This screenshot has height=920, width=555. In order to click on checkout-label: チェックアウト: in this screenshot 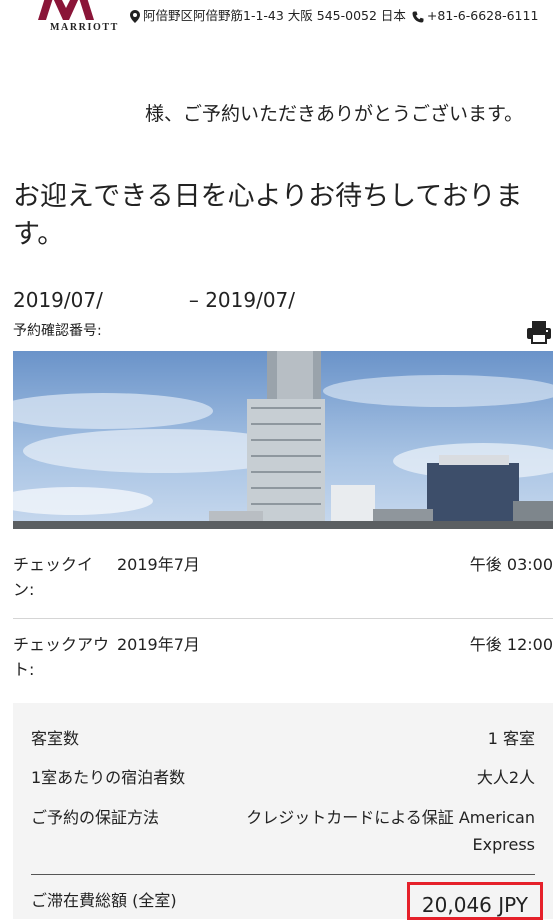, I will do `click(61, 657)`.